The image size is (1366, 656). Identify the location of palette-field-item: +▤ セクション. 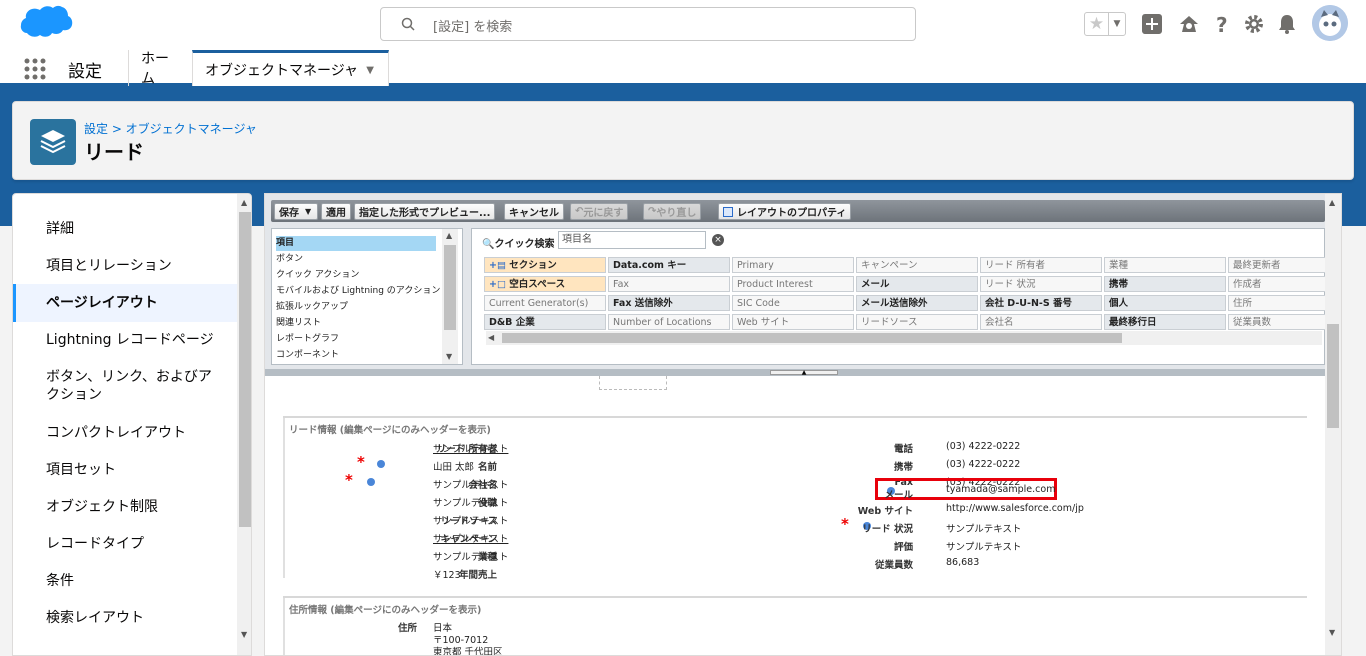
(545, 265).